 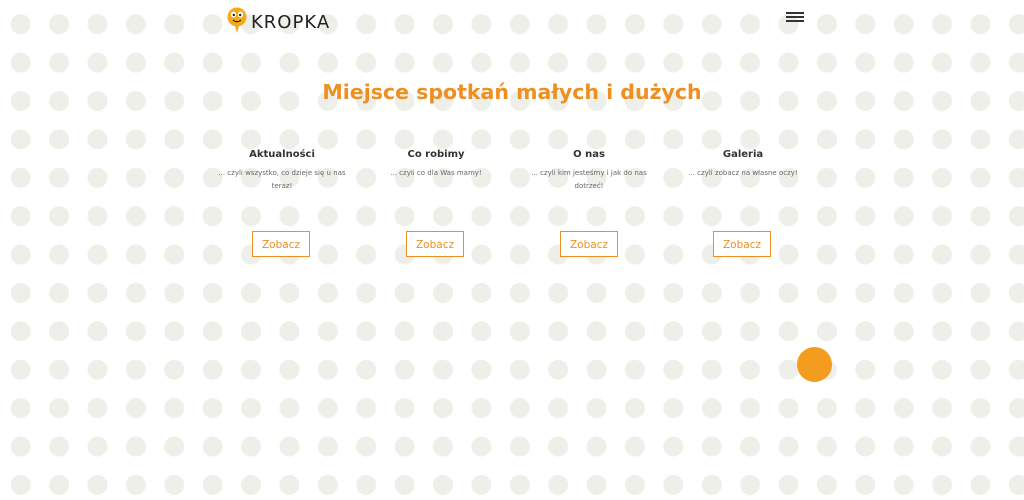 I want to click on see-gallery-button: Zobacz, so click(x=742, y=244).